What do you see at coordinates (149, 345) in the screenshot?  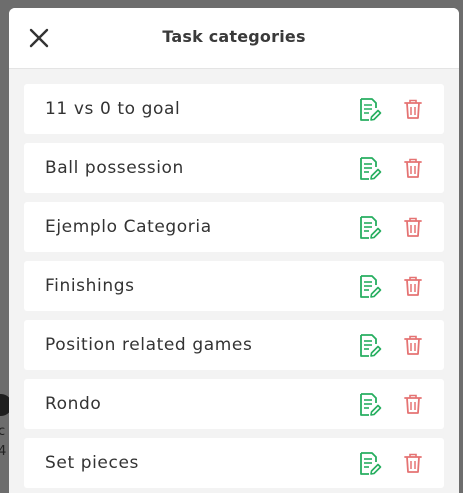 I see `category-label: Position related games` at bounding box center [149, 345].